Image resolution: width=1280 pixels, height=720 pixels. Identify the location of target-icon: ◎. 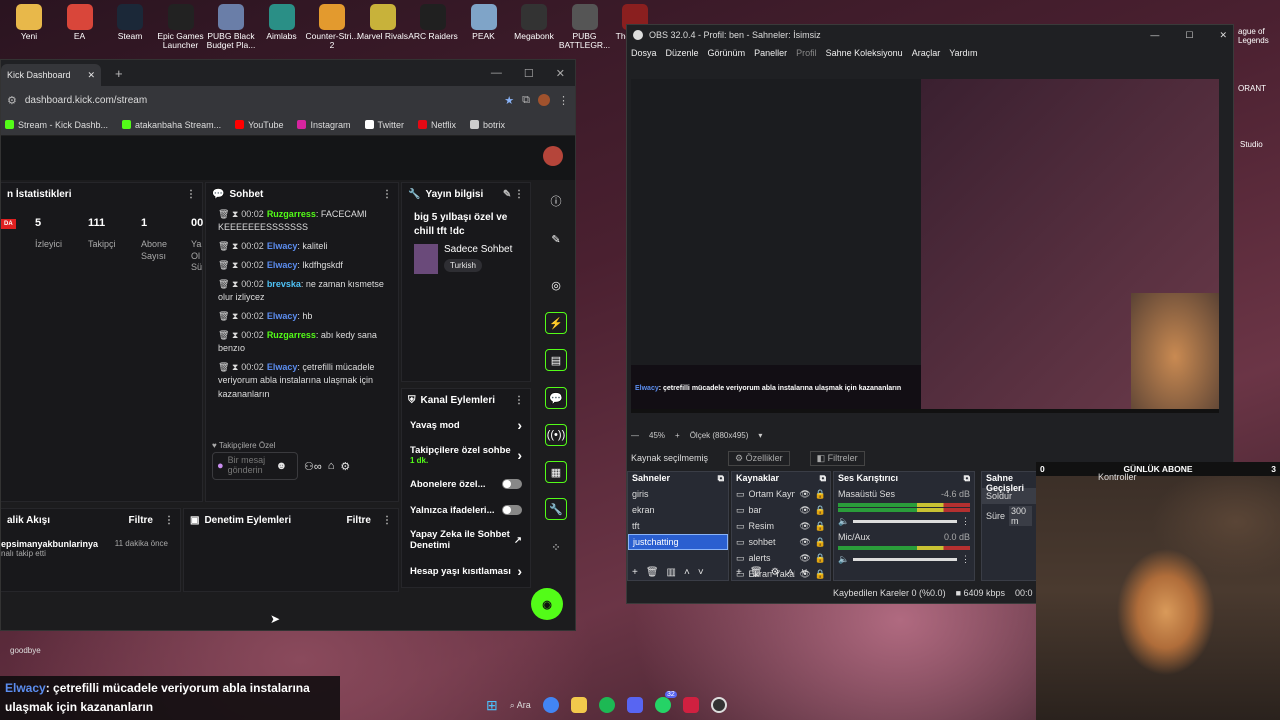
(556, 285).